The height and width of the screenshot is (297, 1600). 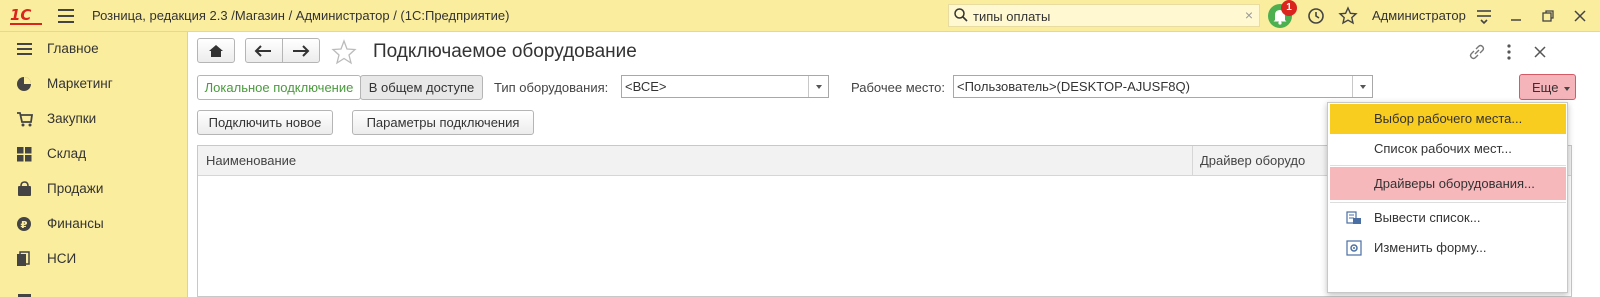 I want to click on menu-lines-icon, so click(x=24, y=49).